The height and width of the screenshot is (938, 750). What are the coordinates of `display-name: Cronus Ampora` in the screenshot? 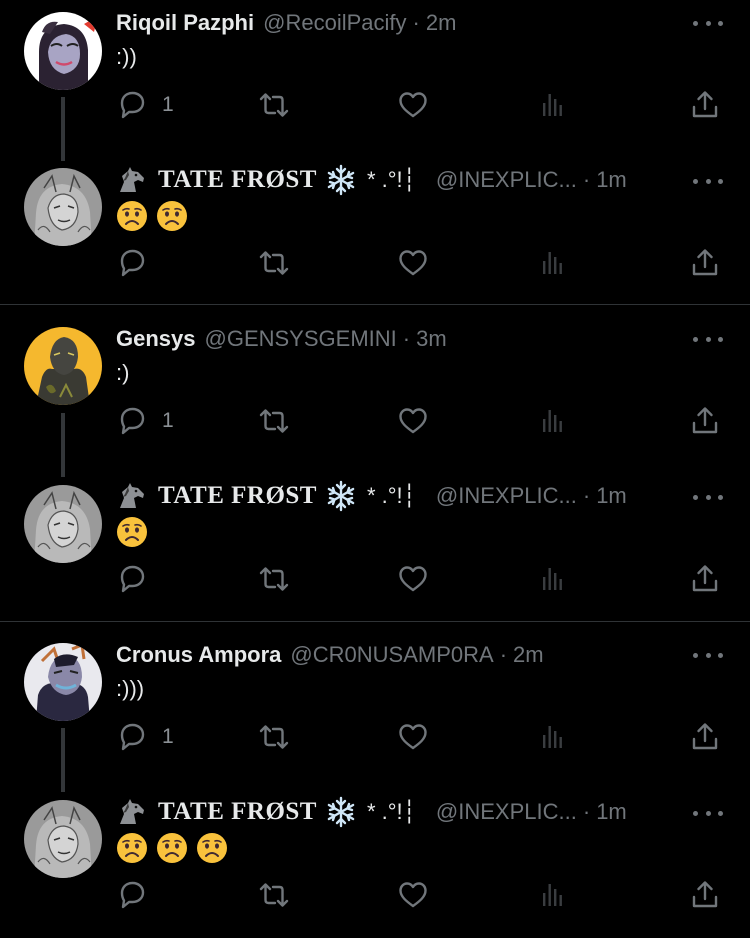 It's located at (198, 655).